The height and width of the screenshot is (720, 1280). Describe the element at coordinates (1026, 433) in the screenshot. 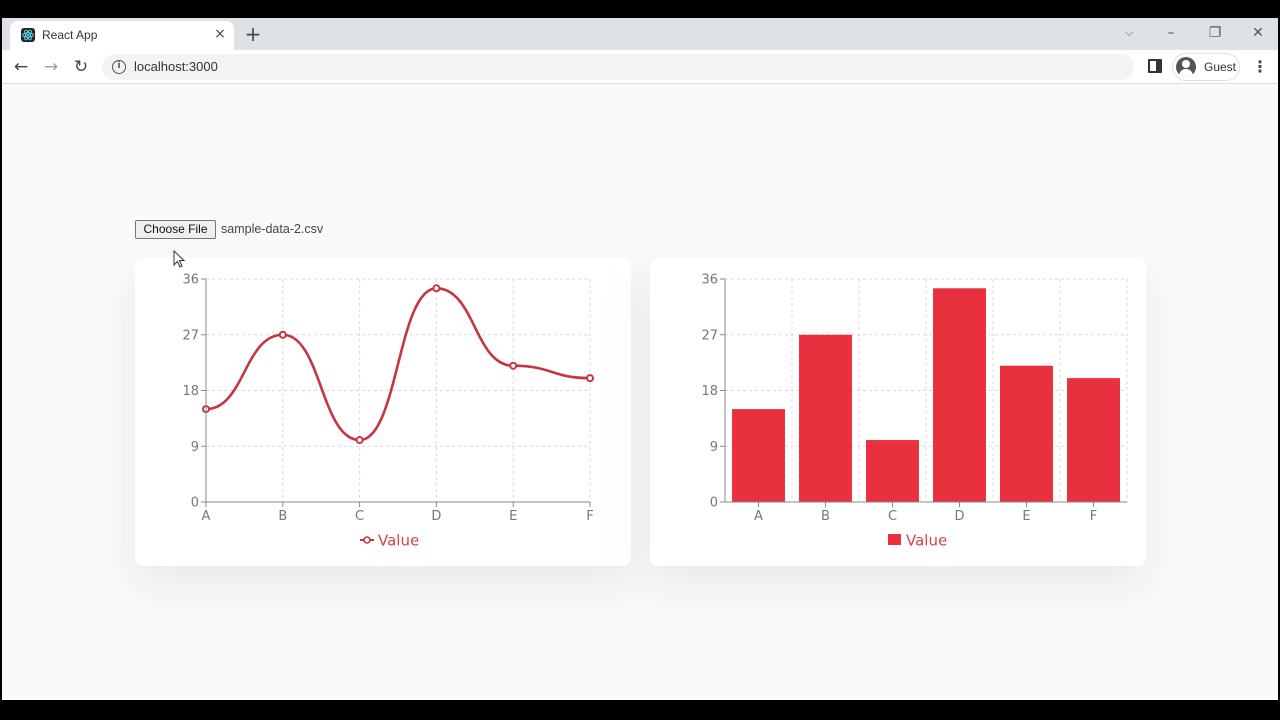

I see `bar-E` at that location.